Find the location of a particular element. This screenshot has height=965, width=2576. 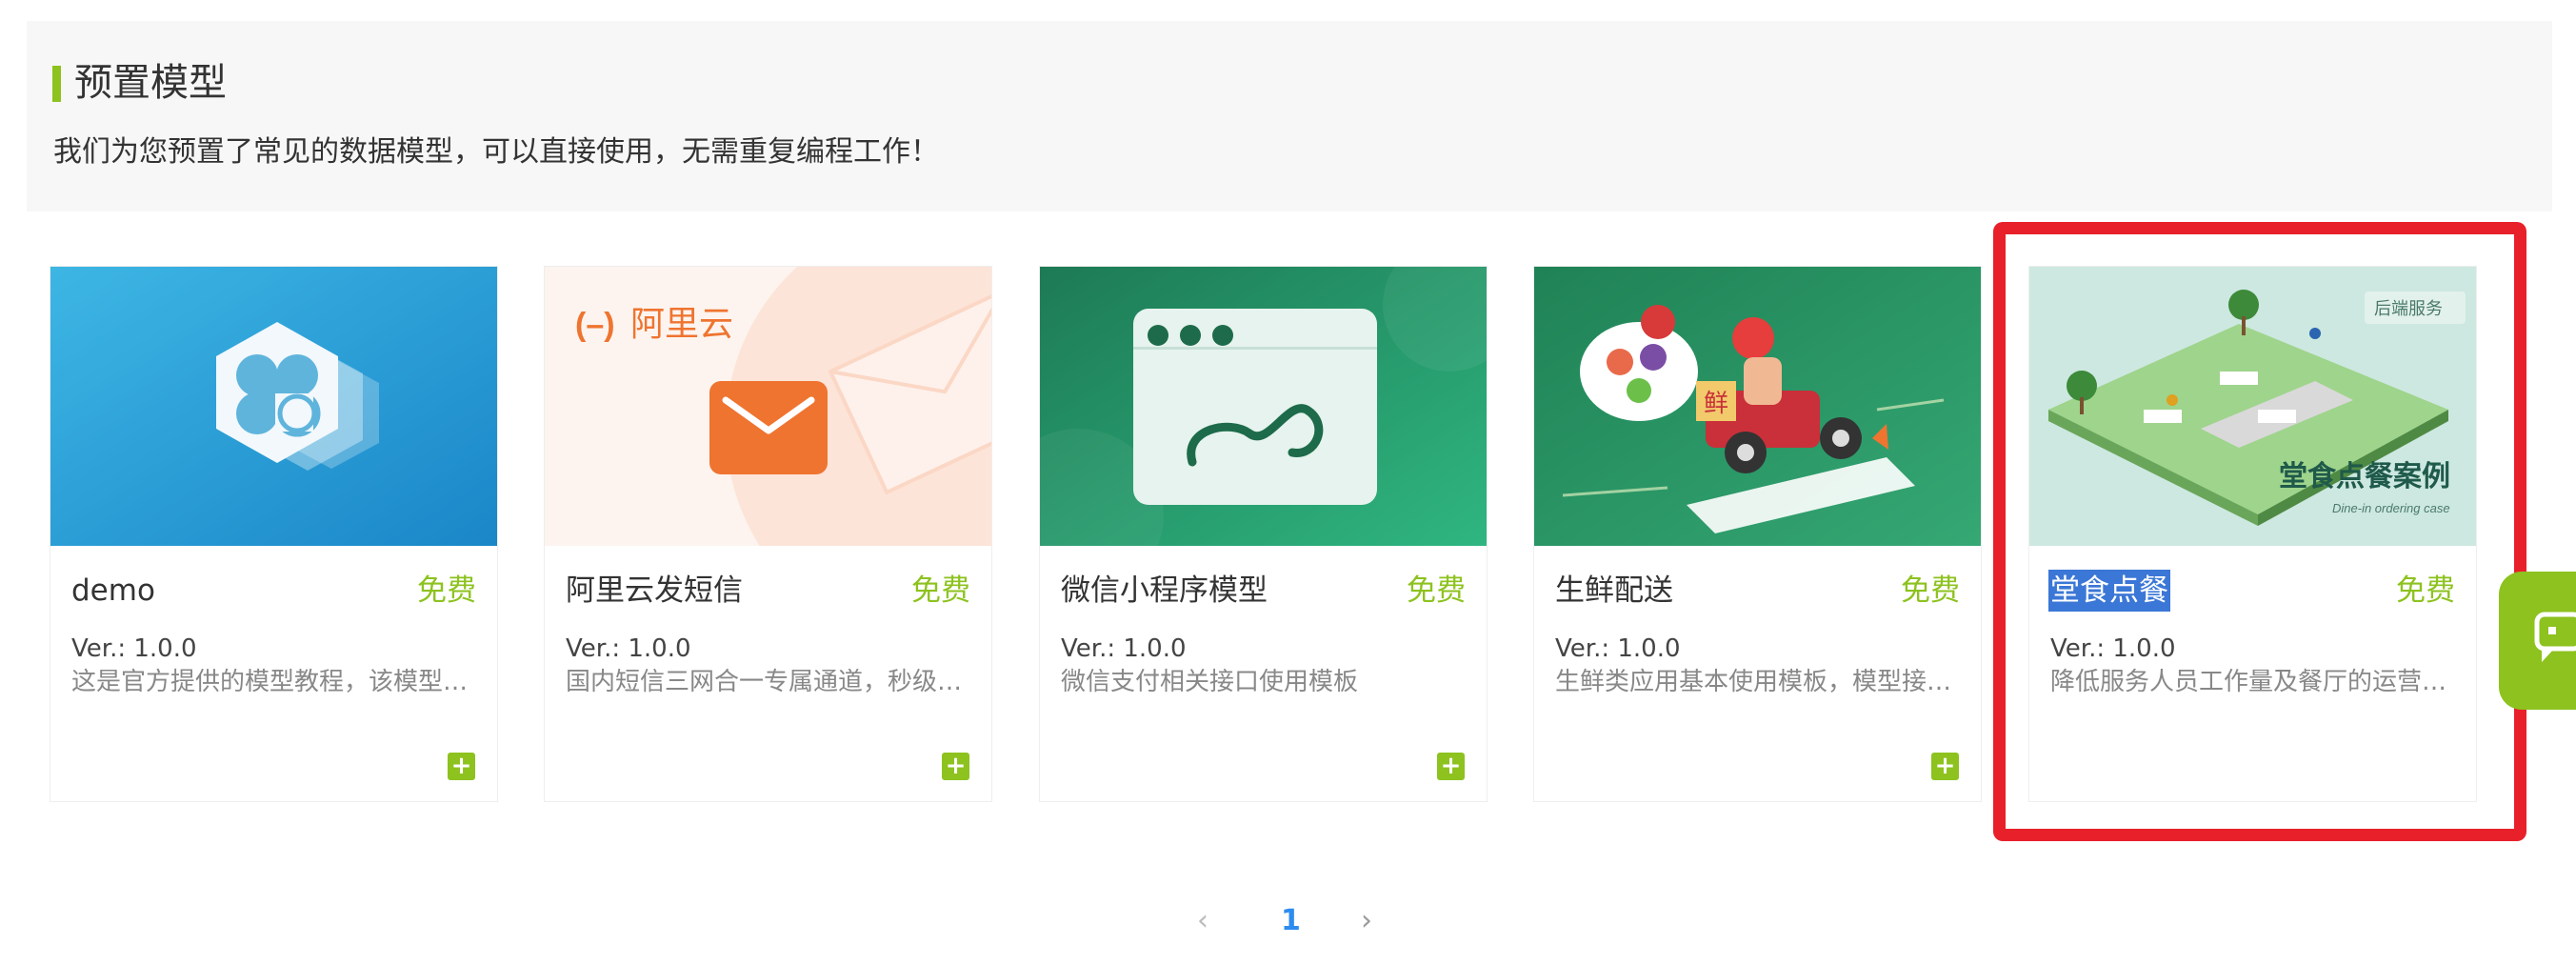

chat-bubble-icon is located at coordinates (2555, 637).